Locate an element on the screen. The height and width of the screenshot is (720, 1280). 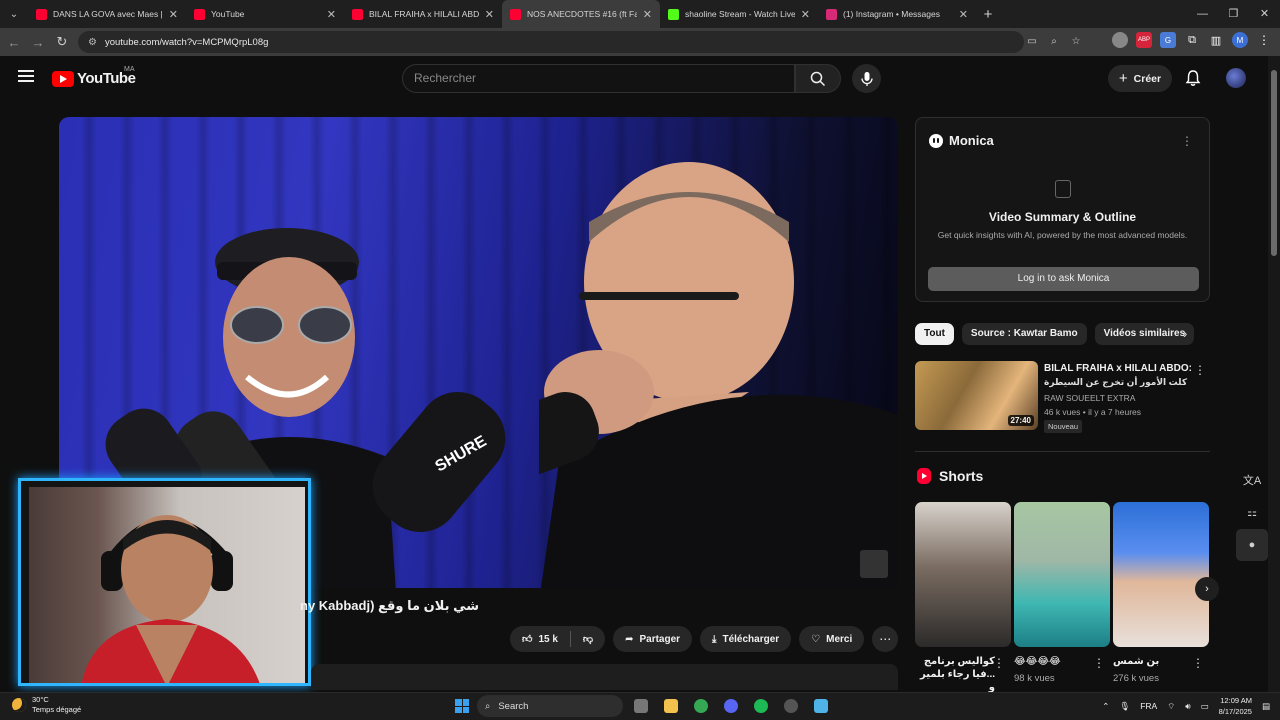
site-info-icon: ⚙ is located at coordinates (92, 42).